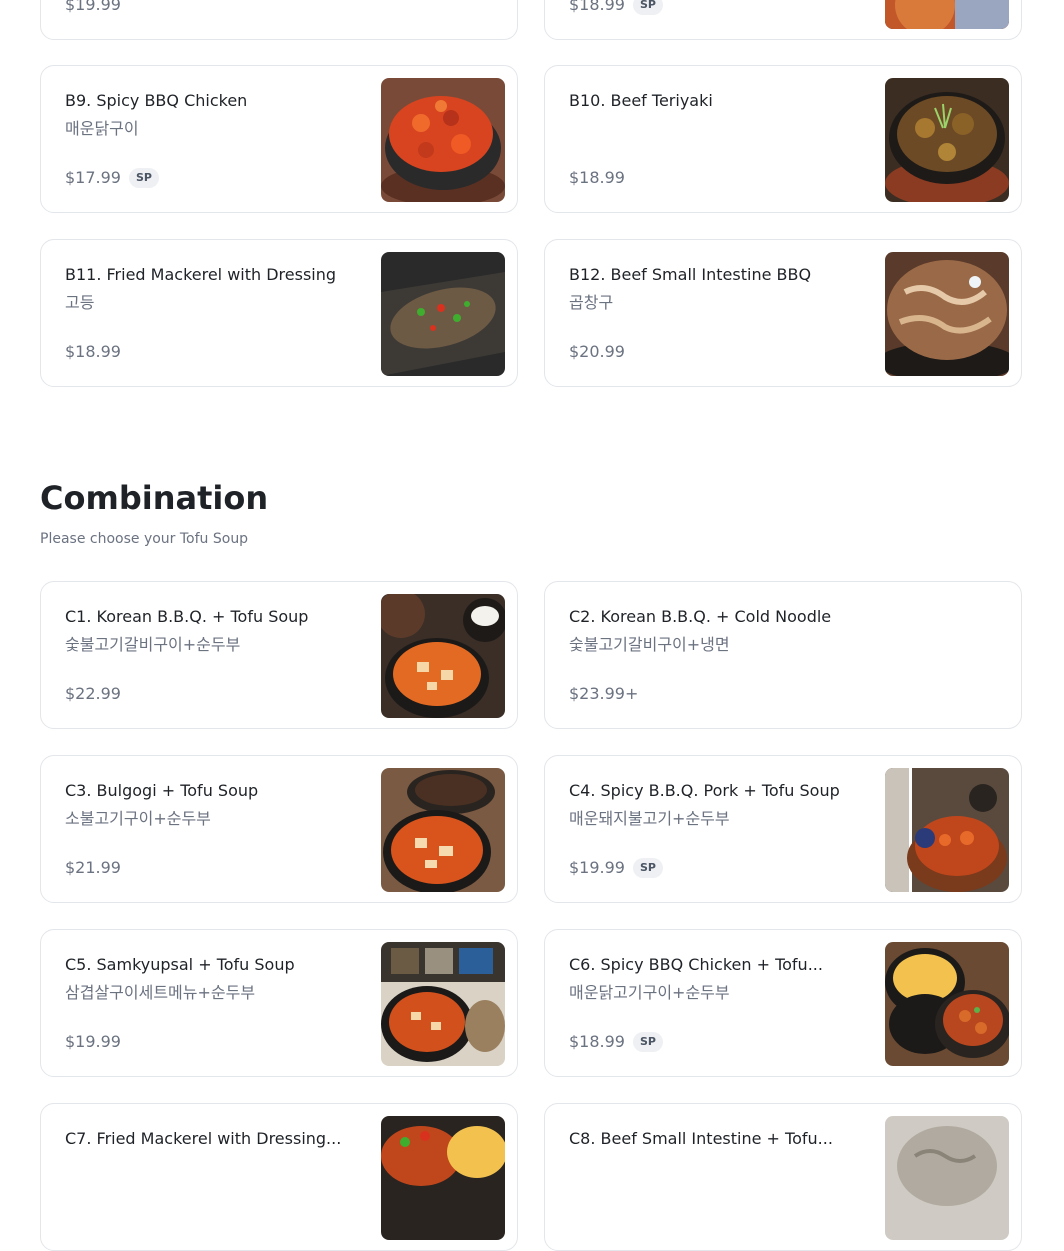  I want to click on item-title: B12. Beef Small Intestine BBQ, so click(690, 274).